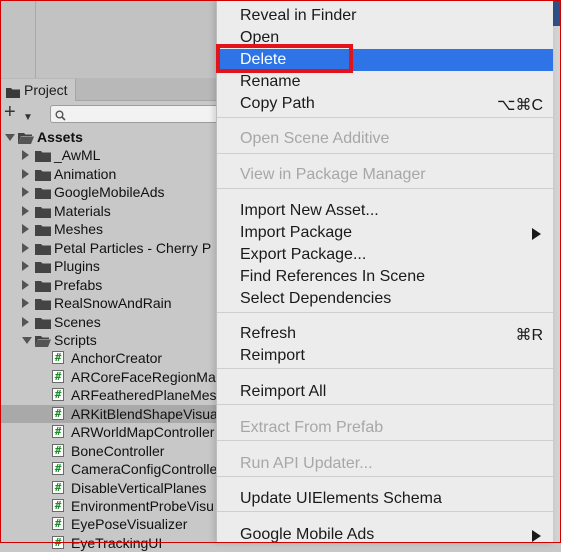 This screenshot has width=561, height=552. I want to click on tab-project-label: Project, so click(46, 90).